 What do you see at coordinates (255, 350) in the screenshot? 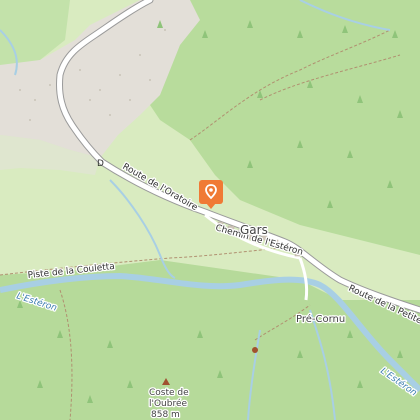
I see `poi-icon` at bounding box center [255, 350].